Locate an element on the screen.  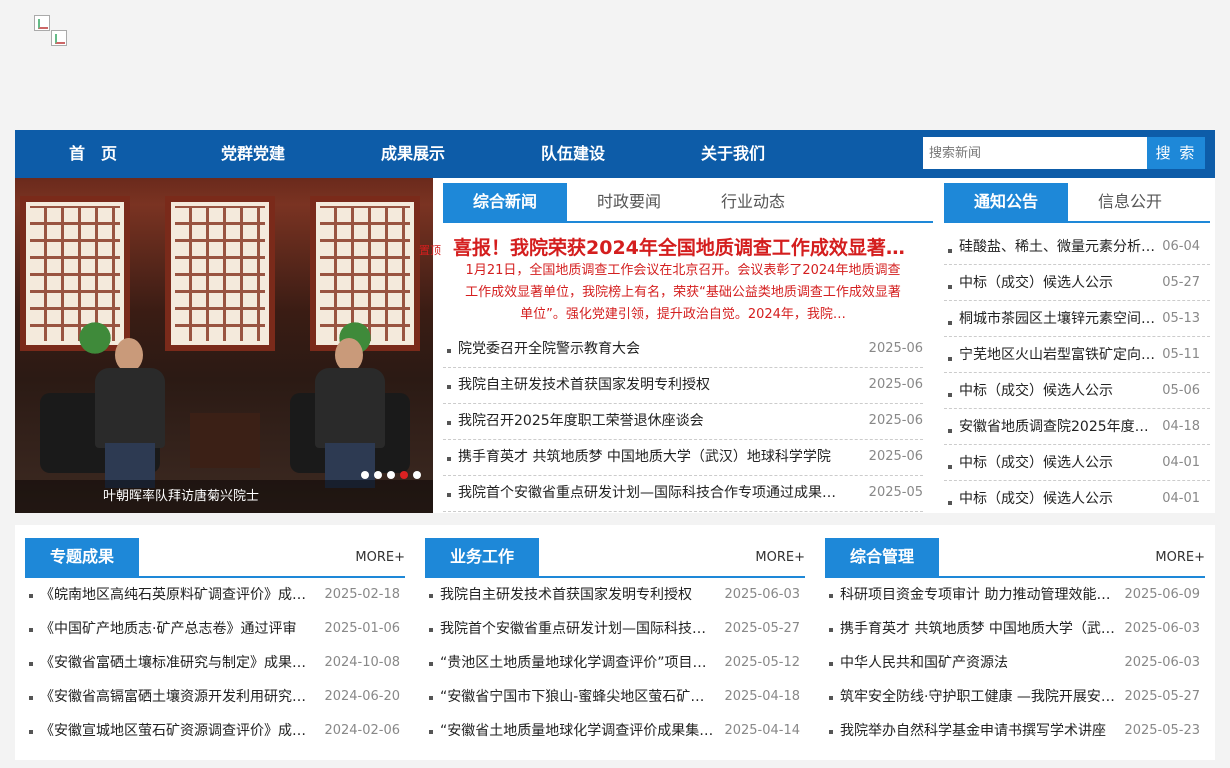
list-item: “贵池区土地质量地球化学调查评价”项目通过验收 2025-05-12 is located at coordinates (615, 663).